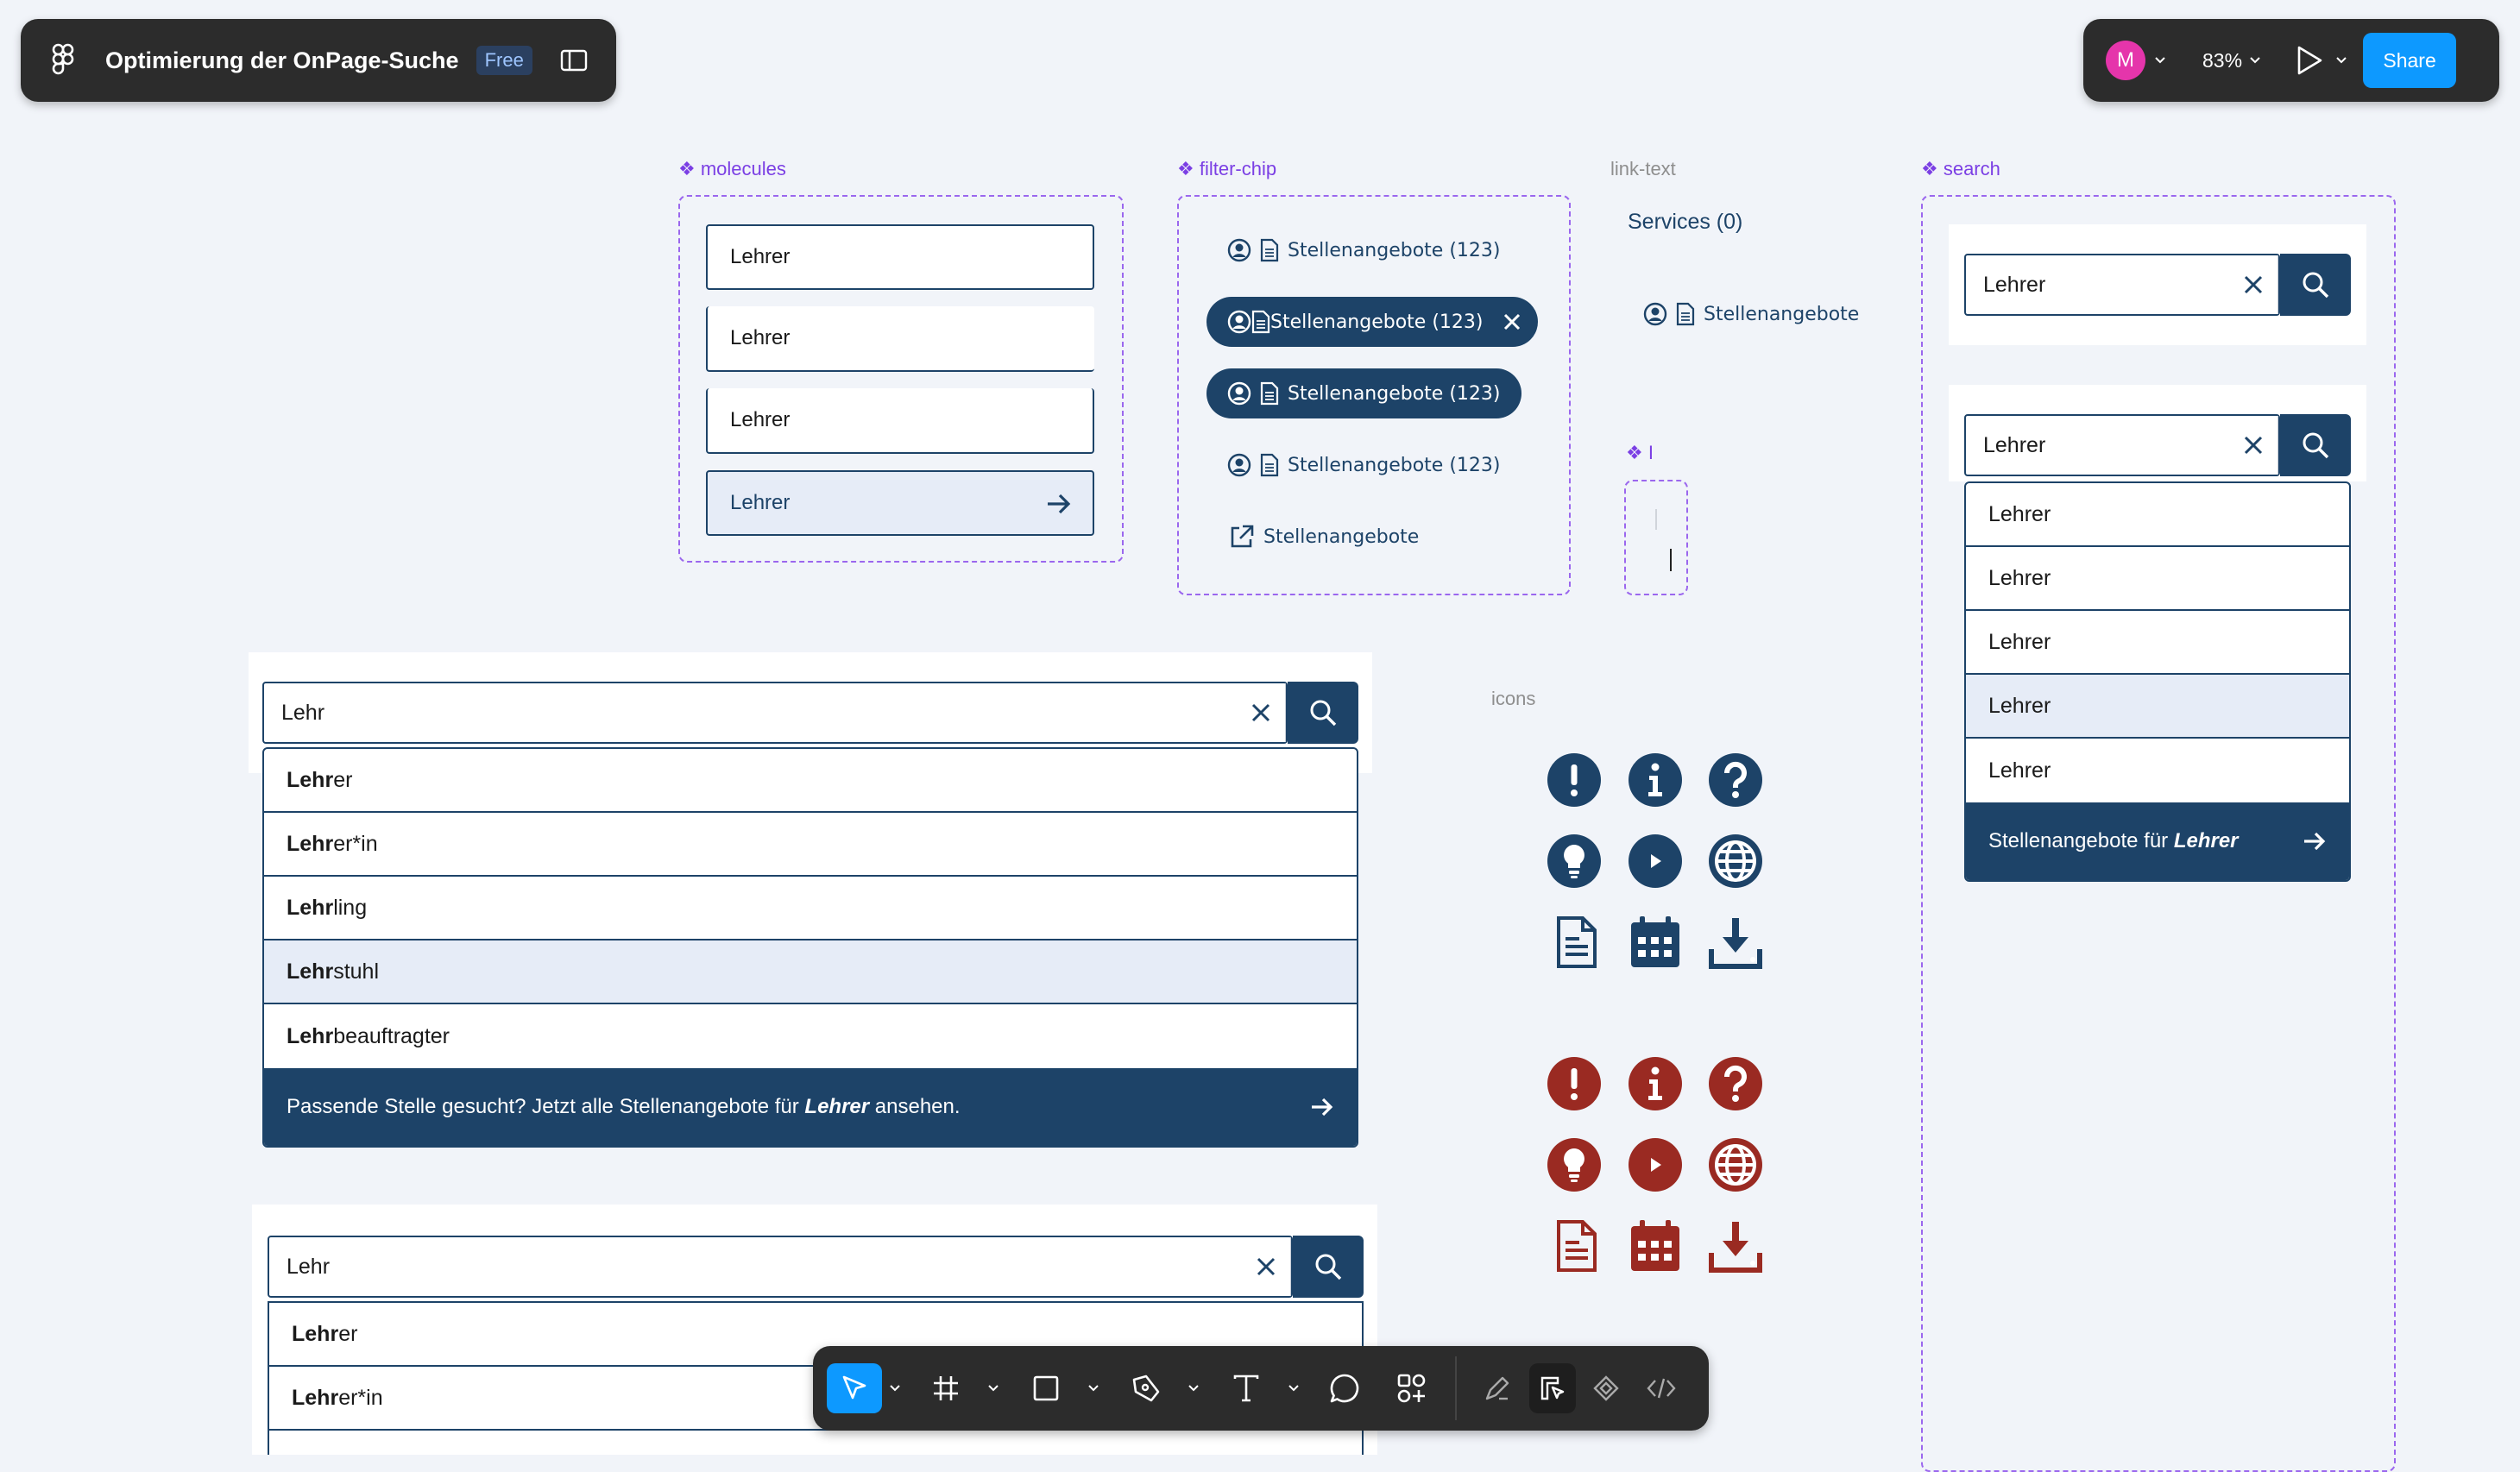 The height and width of the screenshot is (1472, 2520). Describe the element at coordinates (1575, 1165) in the screenshot. I see `lightbulb-red-icon` at that location.